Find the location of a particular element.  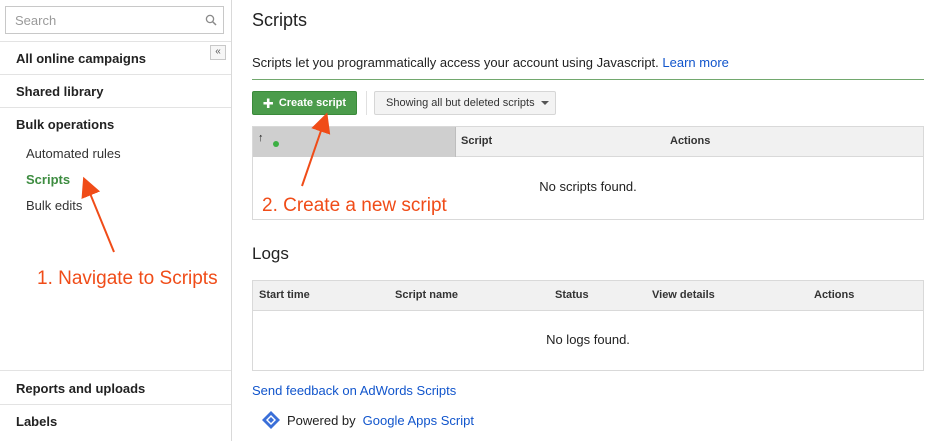

scripts-table-header: ↑ Script Actions is located at coordinates (588, 142).